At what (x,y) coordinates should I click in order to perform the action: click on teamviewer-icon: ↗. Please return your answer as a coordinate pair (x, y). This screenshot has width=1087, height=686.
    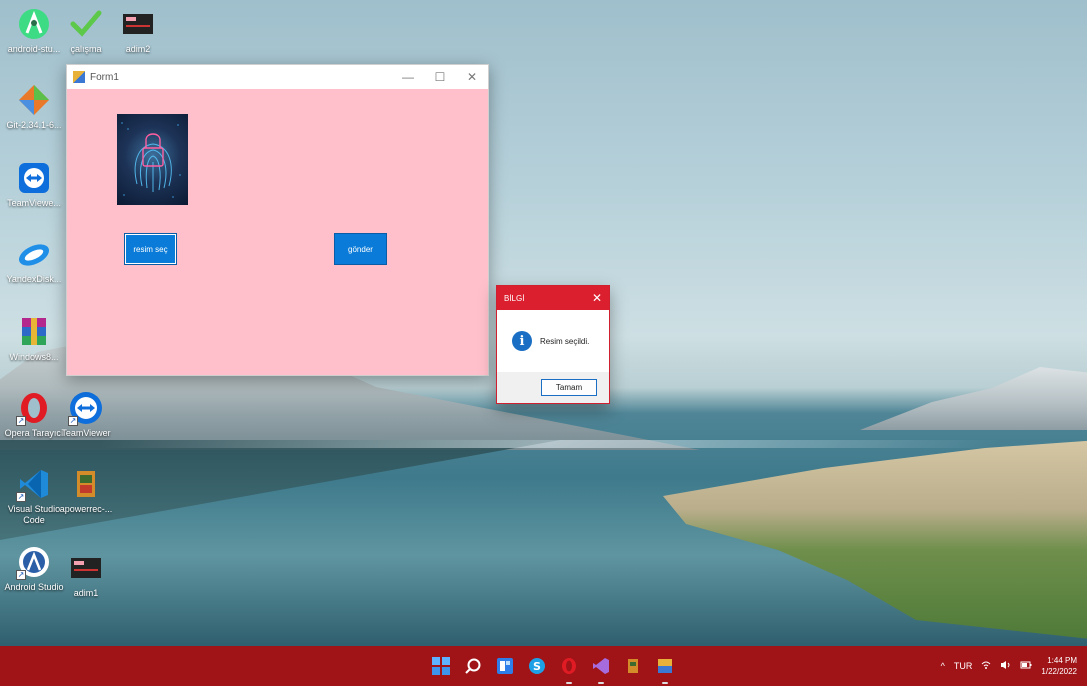
    Looking at the image, I should click on (86, 408).